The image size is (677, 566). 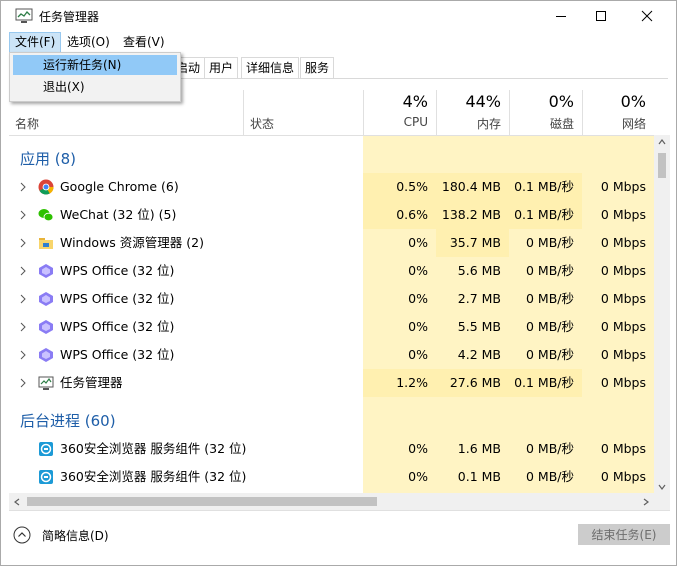 I want to click on disk-value: 0.1 MB/秒, so click(x=545, y=187).